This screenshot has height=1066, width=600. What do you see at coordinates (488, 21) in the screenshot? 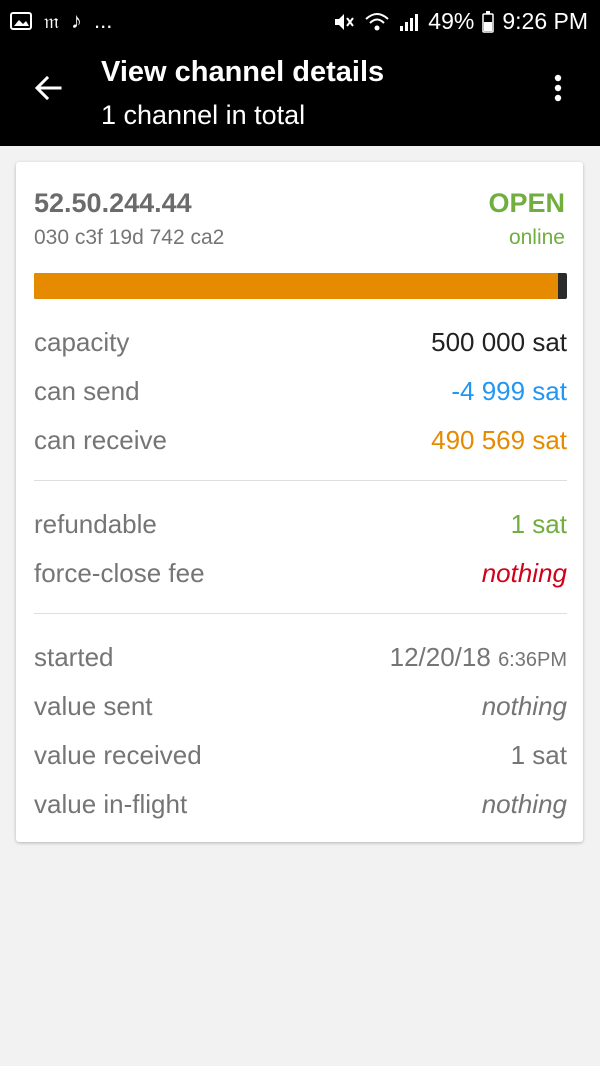
I see `battery-icon` at bounding box center [488, 21].